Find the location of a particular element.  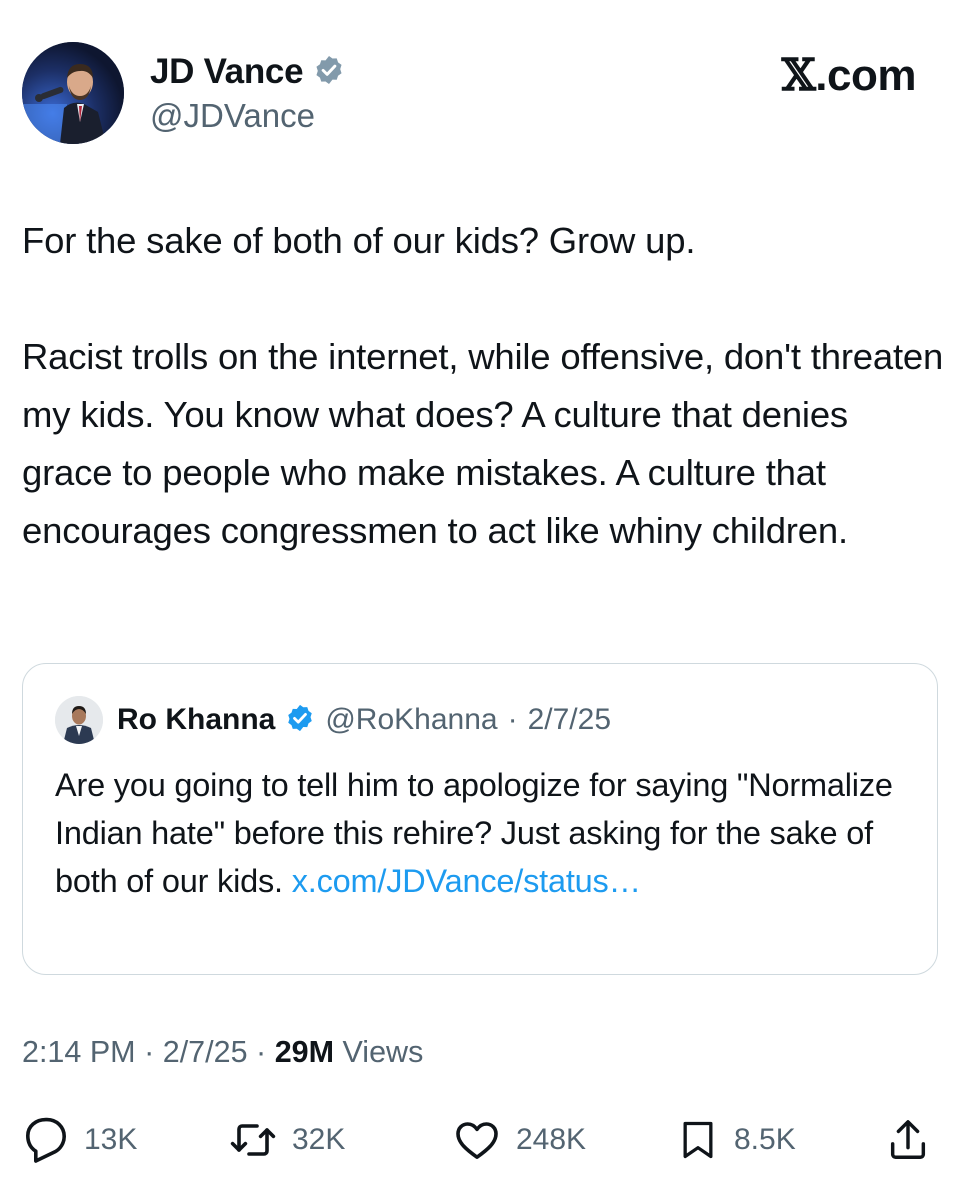

share-button is located at coordinates (908, 1140).